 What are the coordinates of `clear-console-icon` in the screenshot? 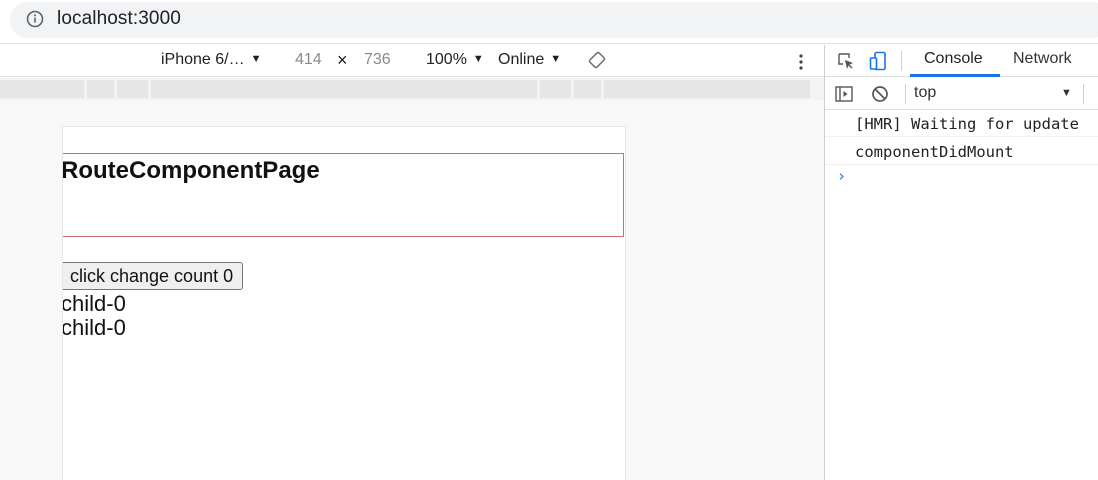 It's located at (880, 94).